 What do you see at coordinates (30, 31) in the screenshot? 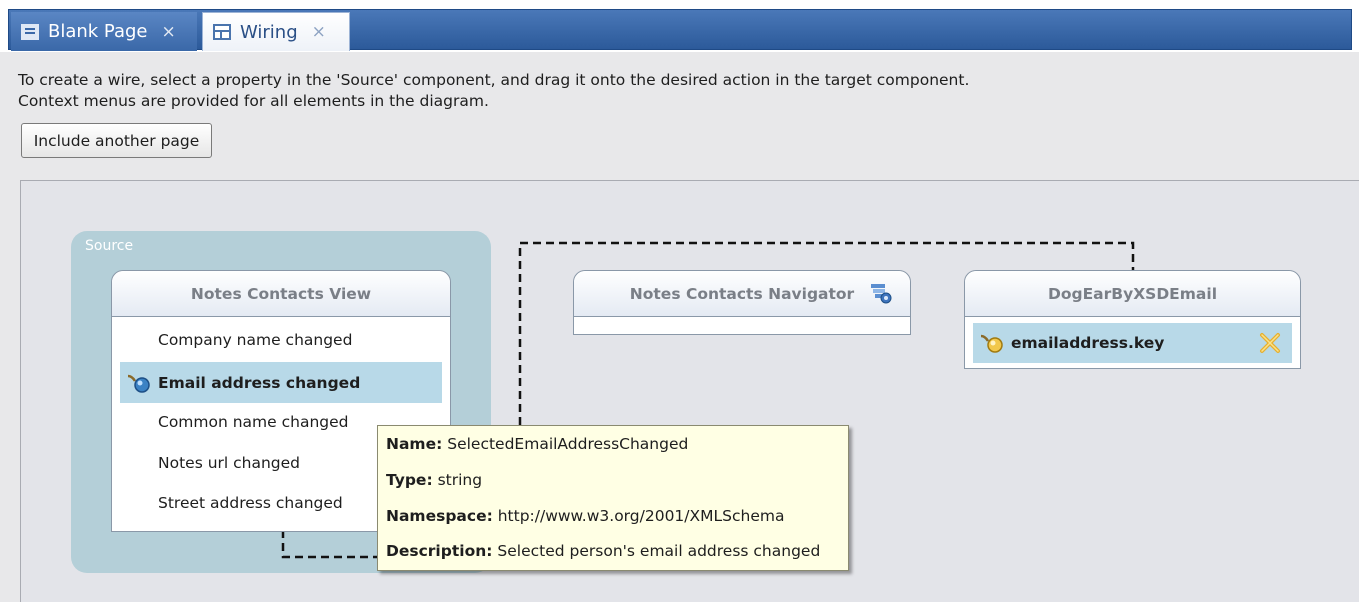
I see `page-icon` at bounding box center [30, 31].